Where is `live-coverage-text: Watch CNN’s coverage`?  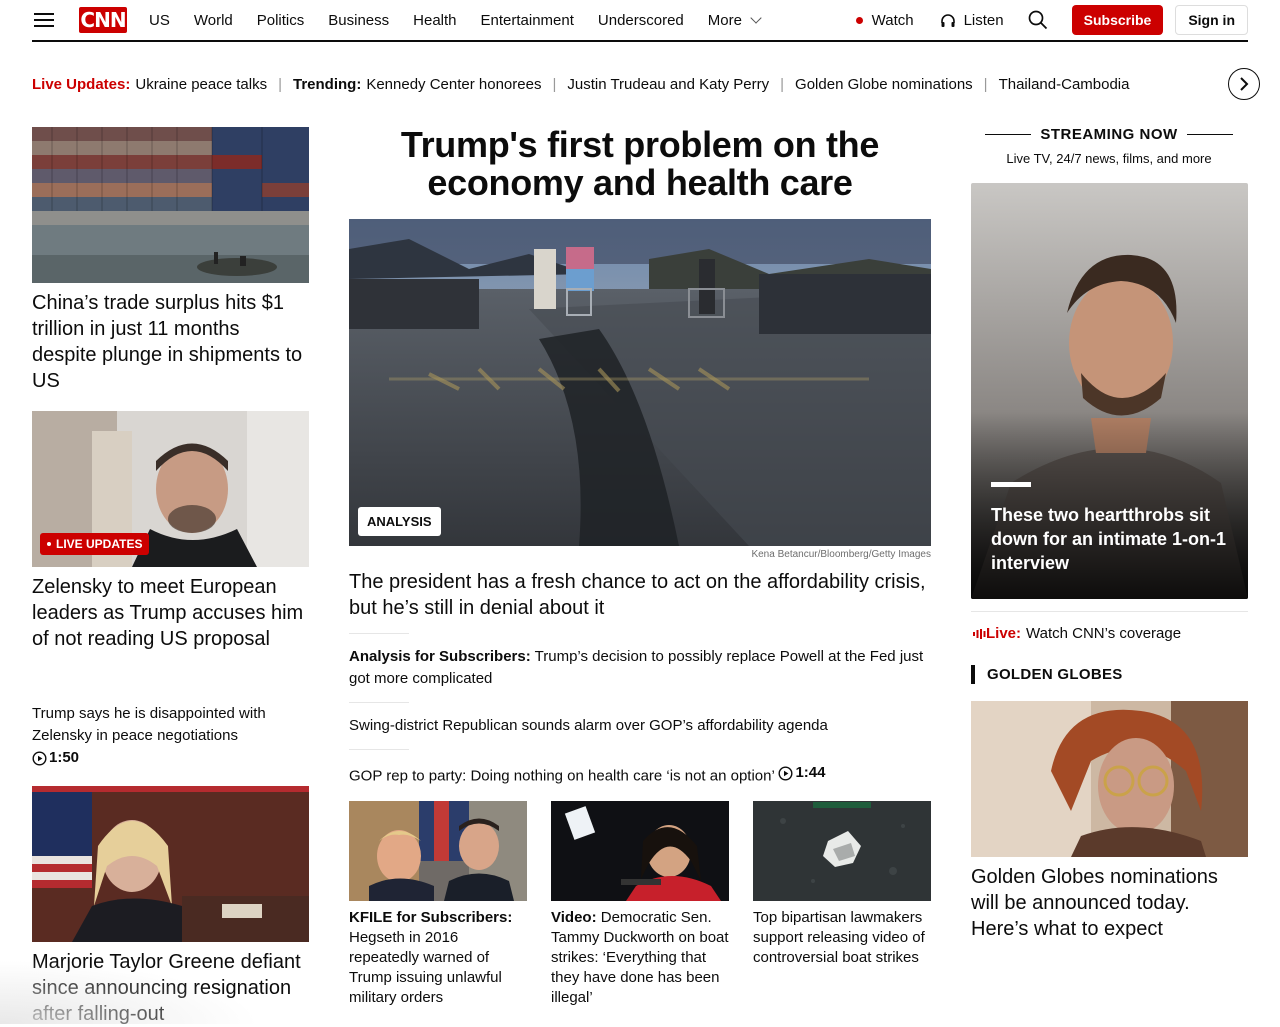 live-coverage-text: Watch CNN’s coverage is located at coordinates (1104, 633).